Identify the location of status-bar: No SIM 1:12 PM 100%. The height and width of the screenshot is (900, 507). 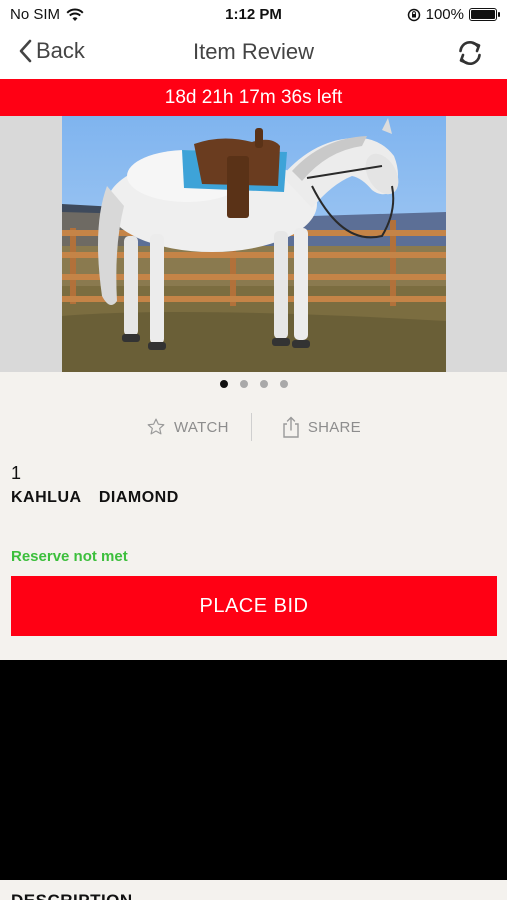
(253, 14).